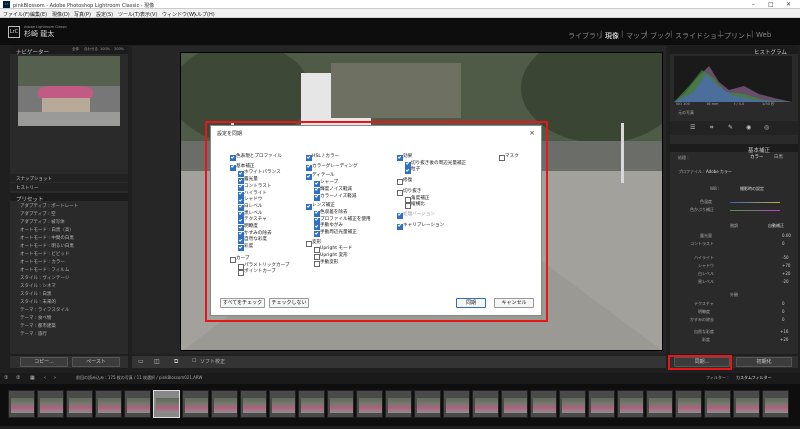 The image size is (800, 429). What do you see at coordinates (148, 14) in the screenshot?
I see `menu-view: 表示(V)` at bounding box center [148, 14].